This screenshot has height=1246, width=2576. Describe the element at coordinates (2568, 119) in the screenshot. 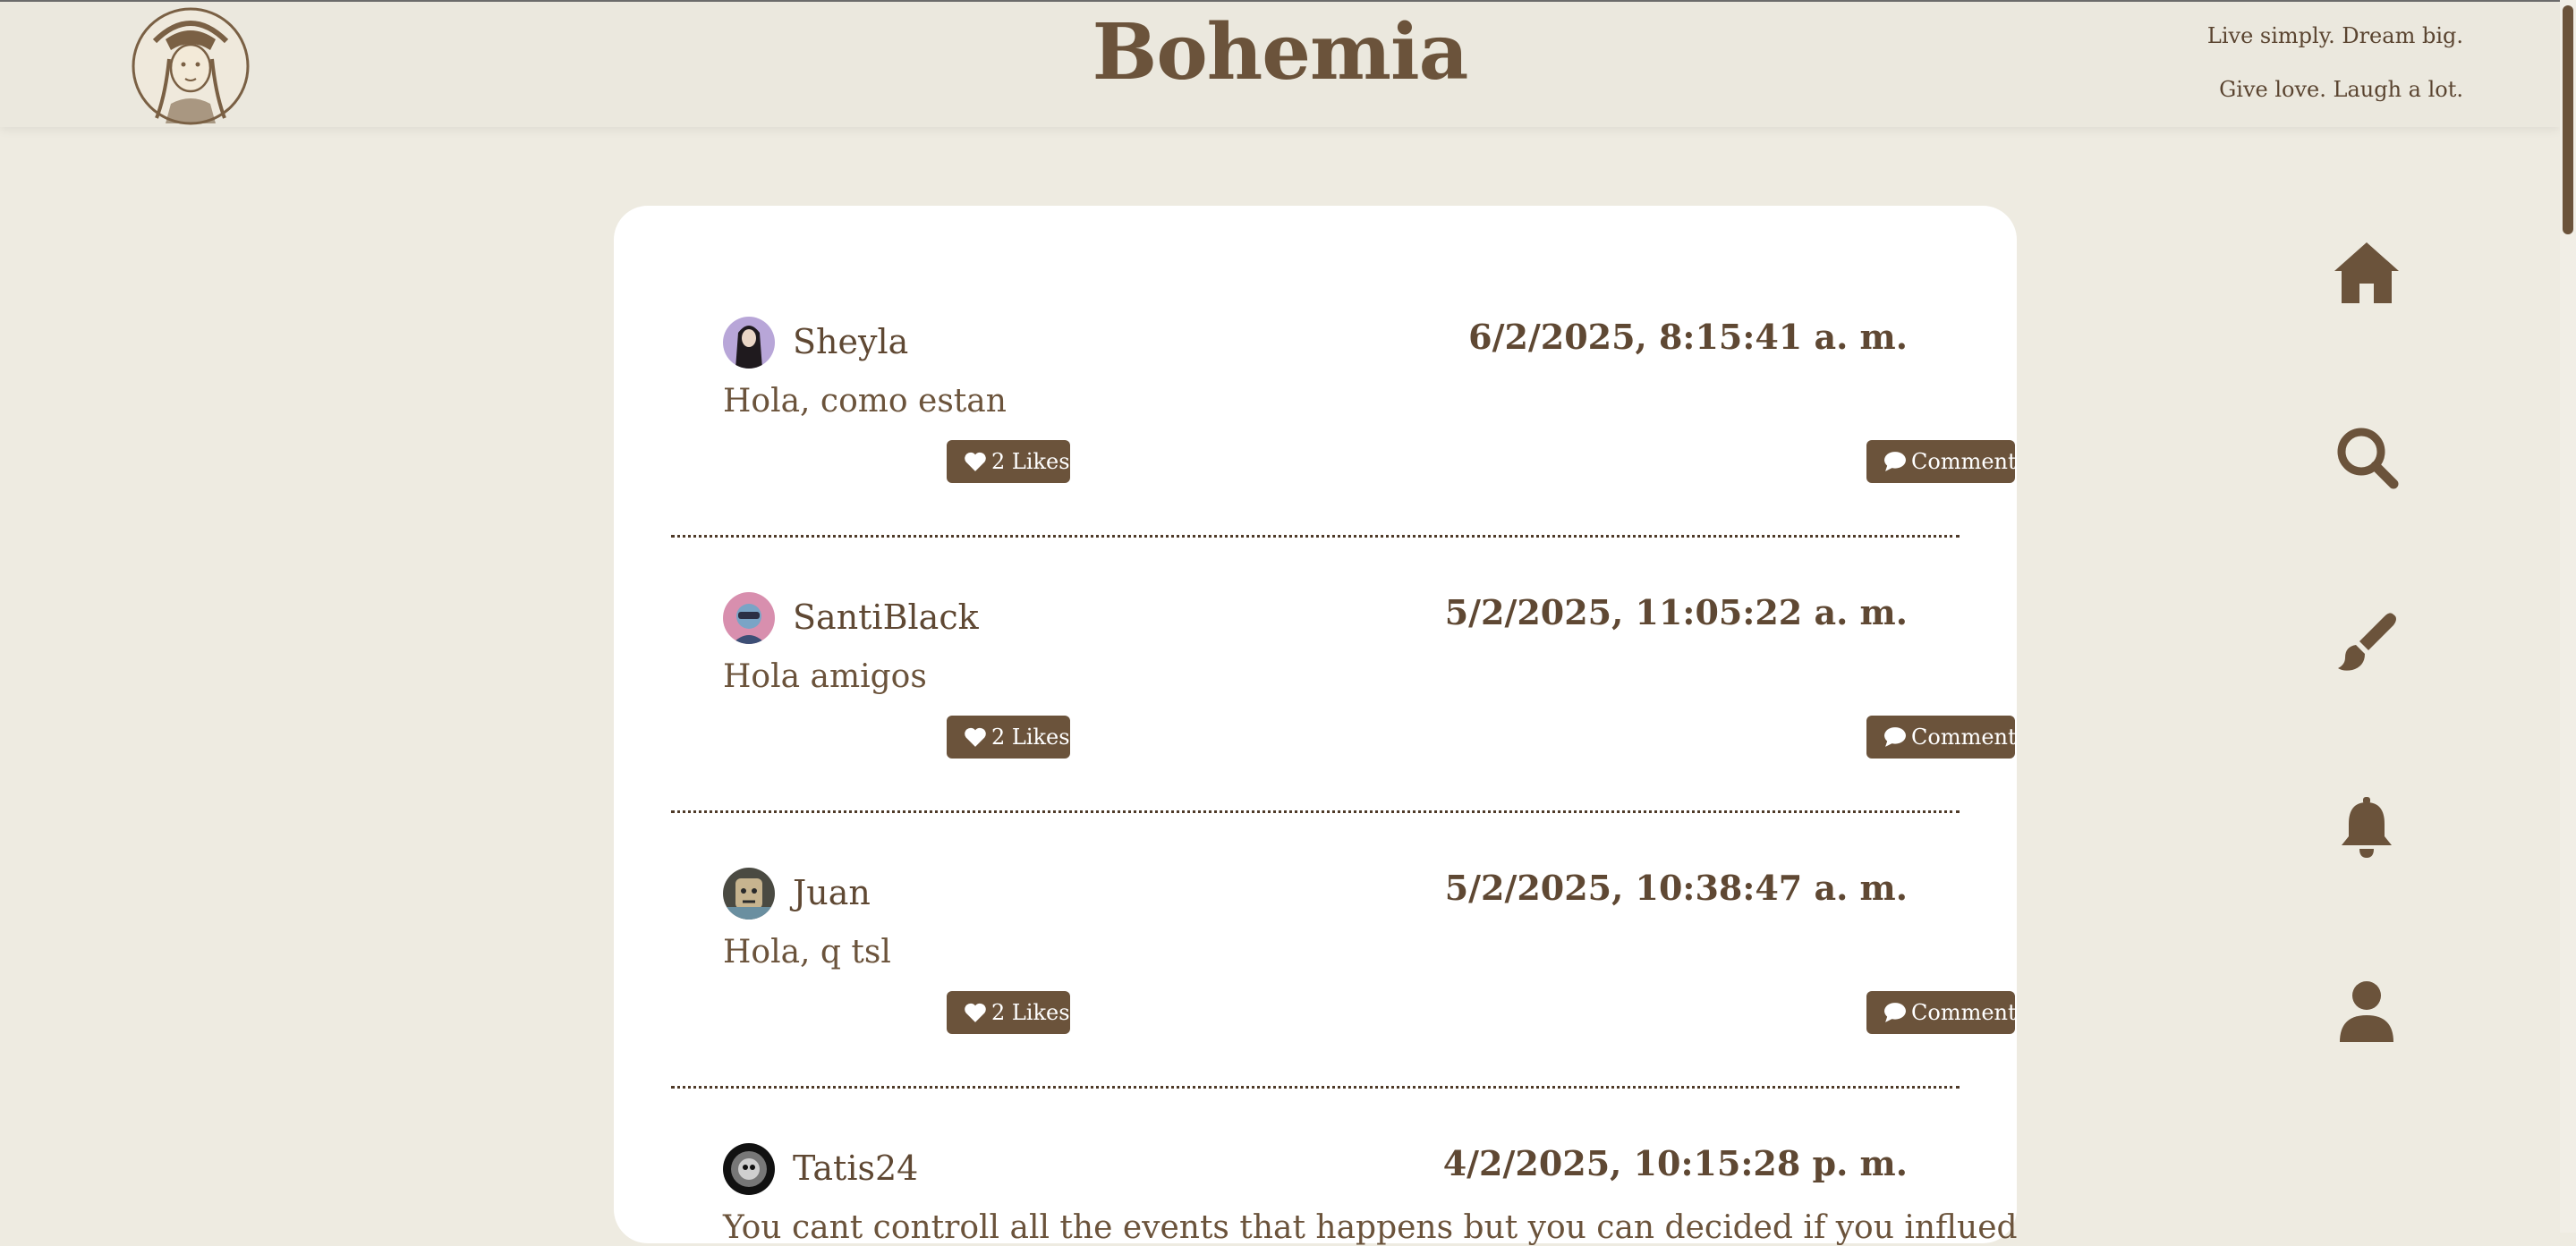

I see `scrollbar-thumb` at that location.